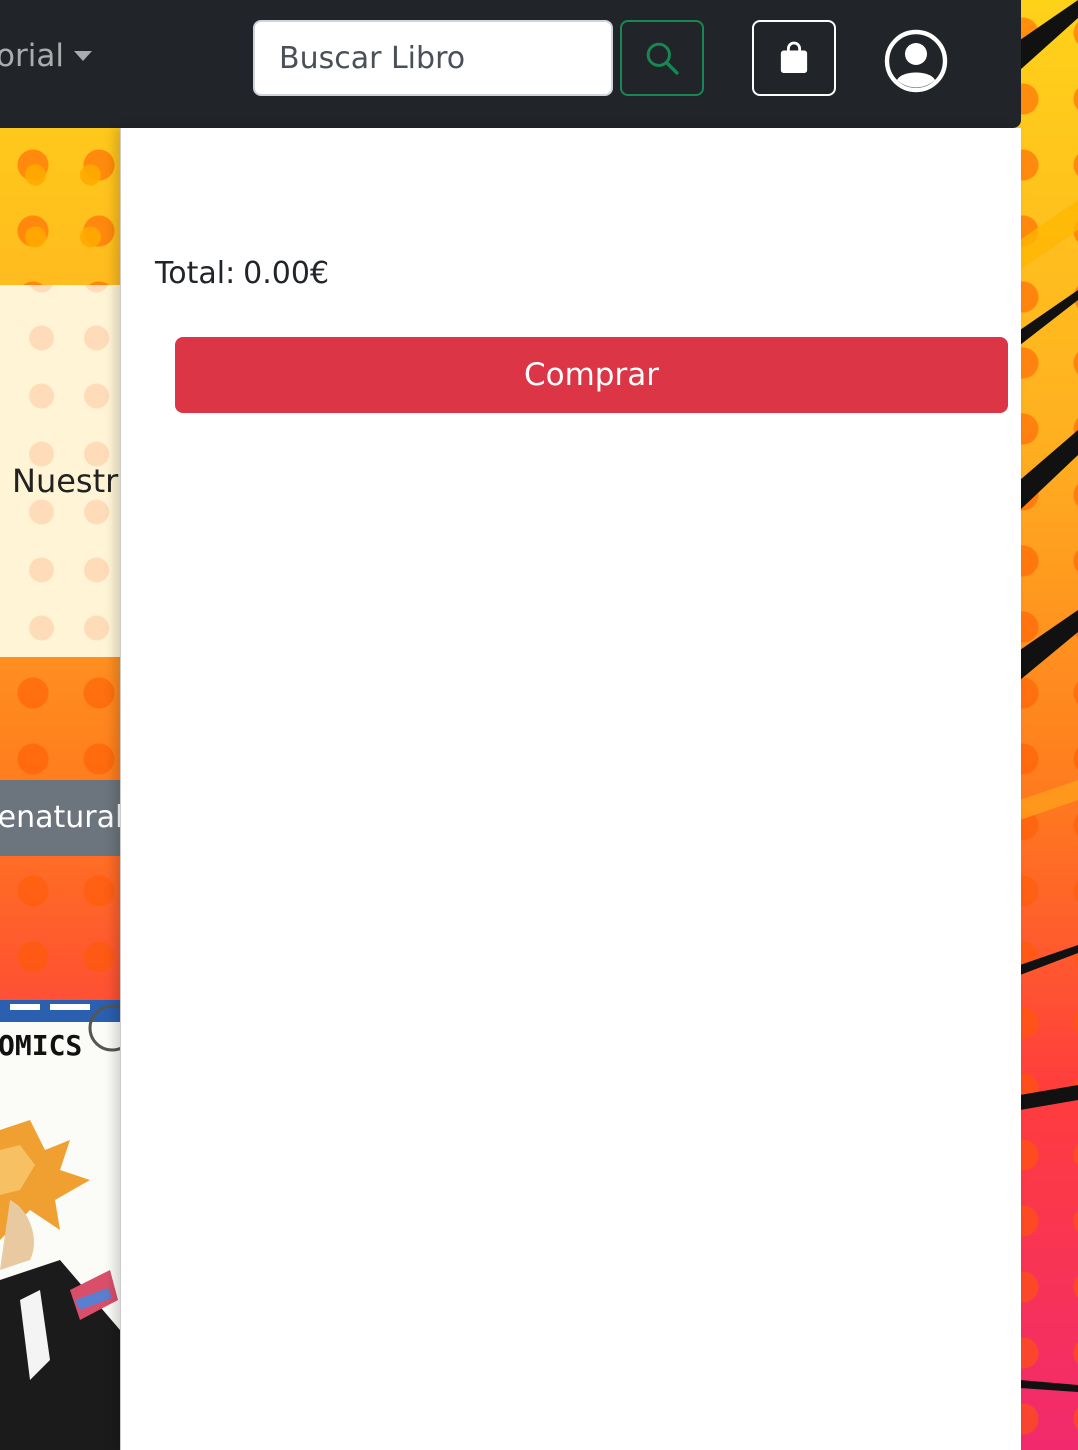 The width and height of the screenshot is (1078, 1450). Describe the element at coordinates (286, 273) in the screenshot. I see `cart-total-value: 0.00€` at that location.